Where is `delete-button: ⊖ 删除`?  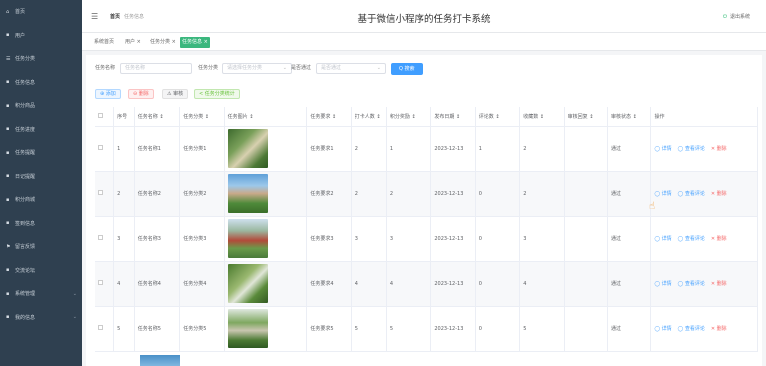
delete-button: ⊖ 删除 is located at coordinates (141, 94).